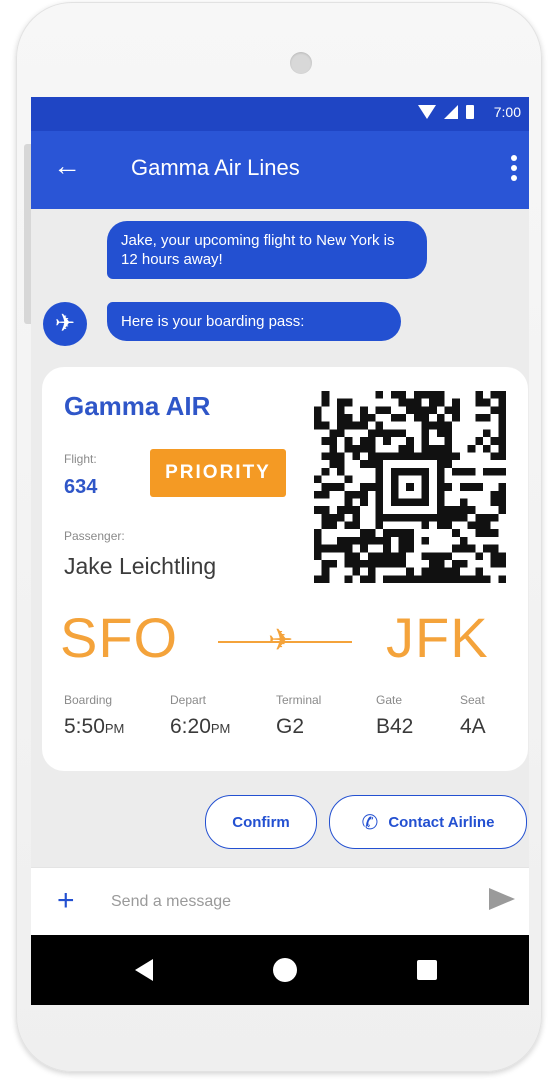 The image size is (558, 1083). Describe the element at coordinates (254, 321) in the screenshot. I see `message-bubble-boarding-pass: Here is your boarding pass:` at that location.